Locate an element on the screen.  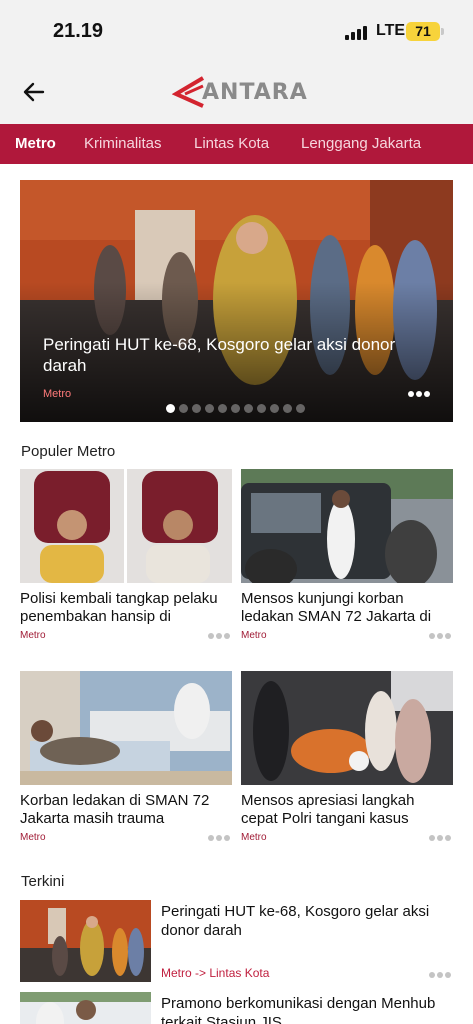
carousel-indicator is located at coordinates (237, 407).